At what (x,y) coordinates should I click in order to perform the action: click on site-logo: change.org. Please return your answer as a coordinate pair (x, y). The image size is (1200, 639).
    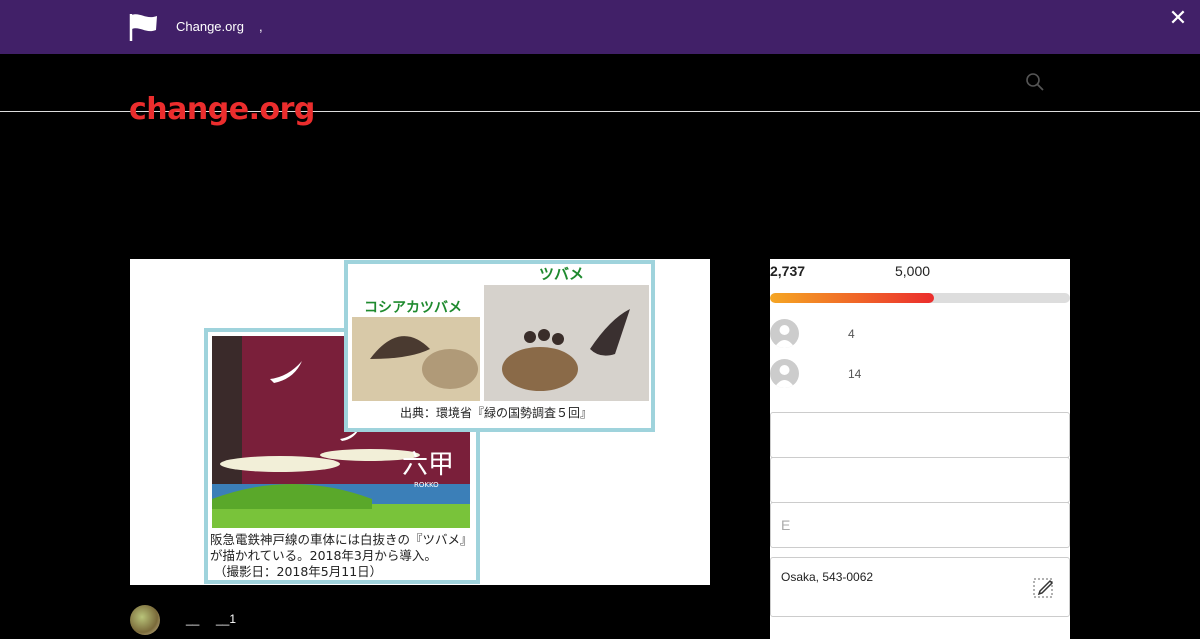
    Looking at the image, I should click on (222, 109).